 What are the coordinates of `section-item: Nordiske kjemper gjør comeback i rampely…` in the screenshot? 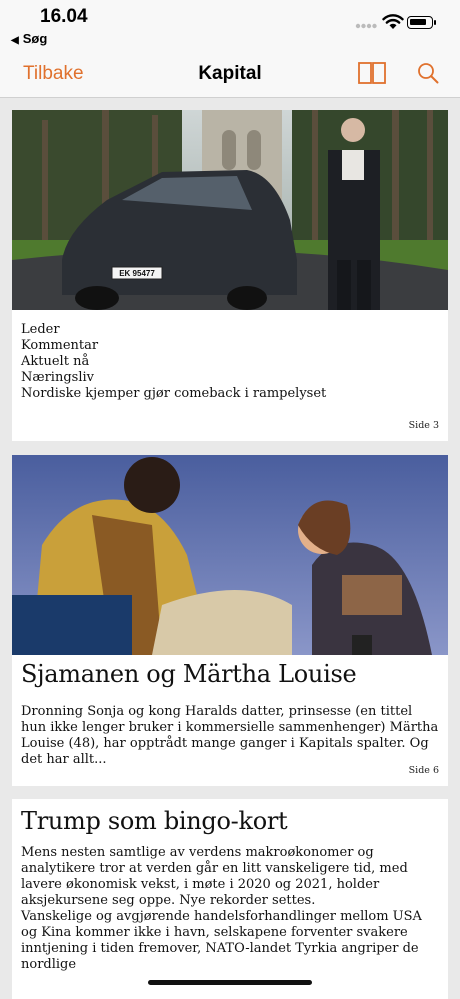 It's located at (173, 394).